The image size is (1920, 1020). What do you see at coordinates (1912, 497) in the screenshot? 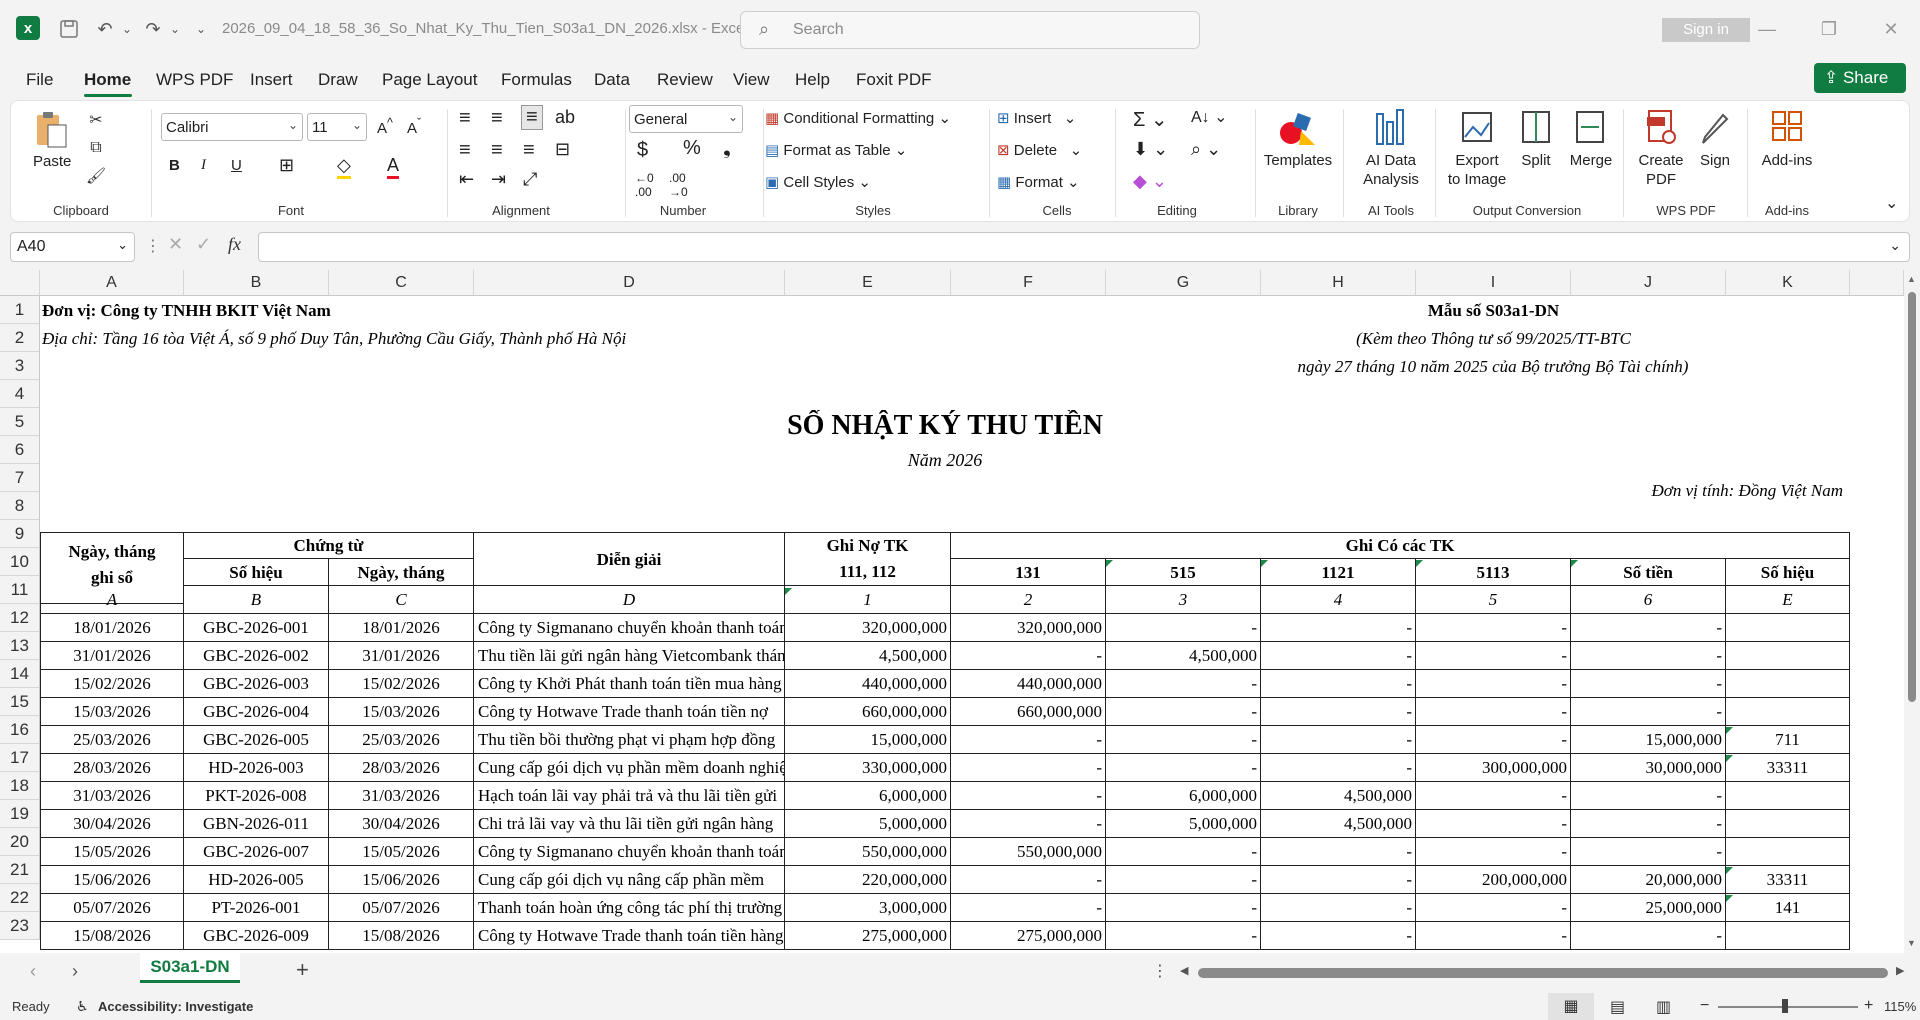
I see `vertical-scroll-thumb` at bounding box center [1912, 497].